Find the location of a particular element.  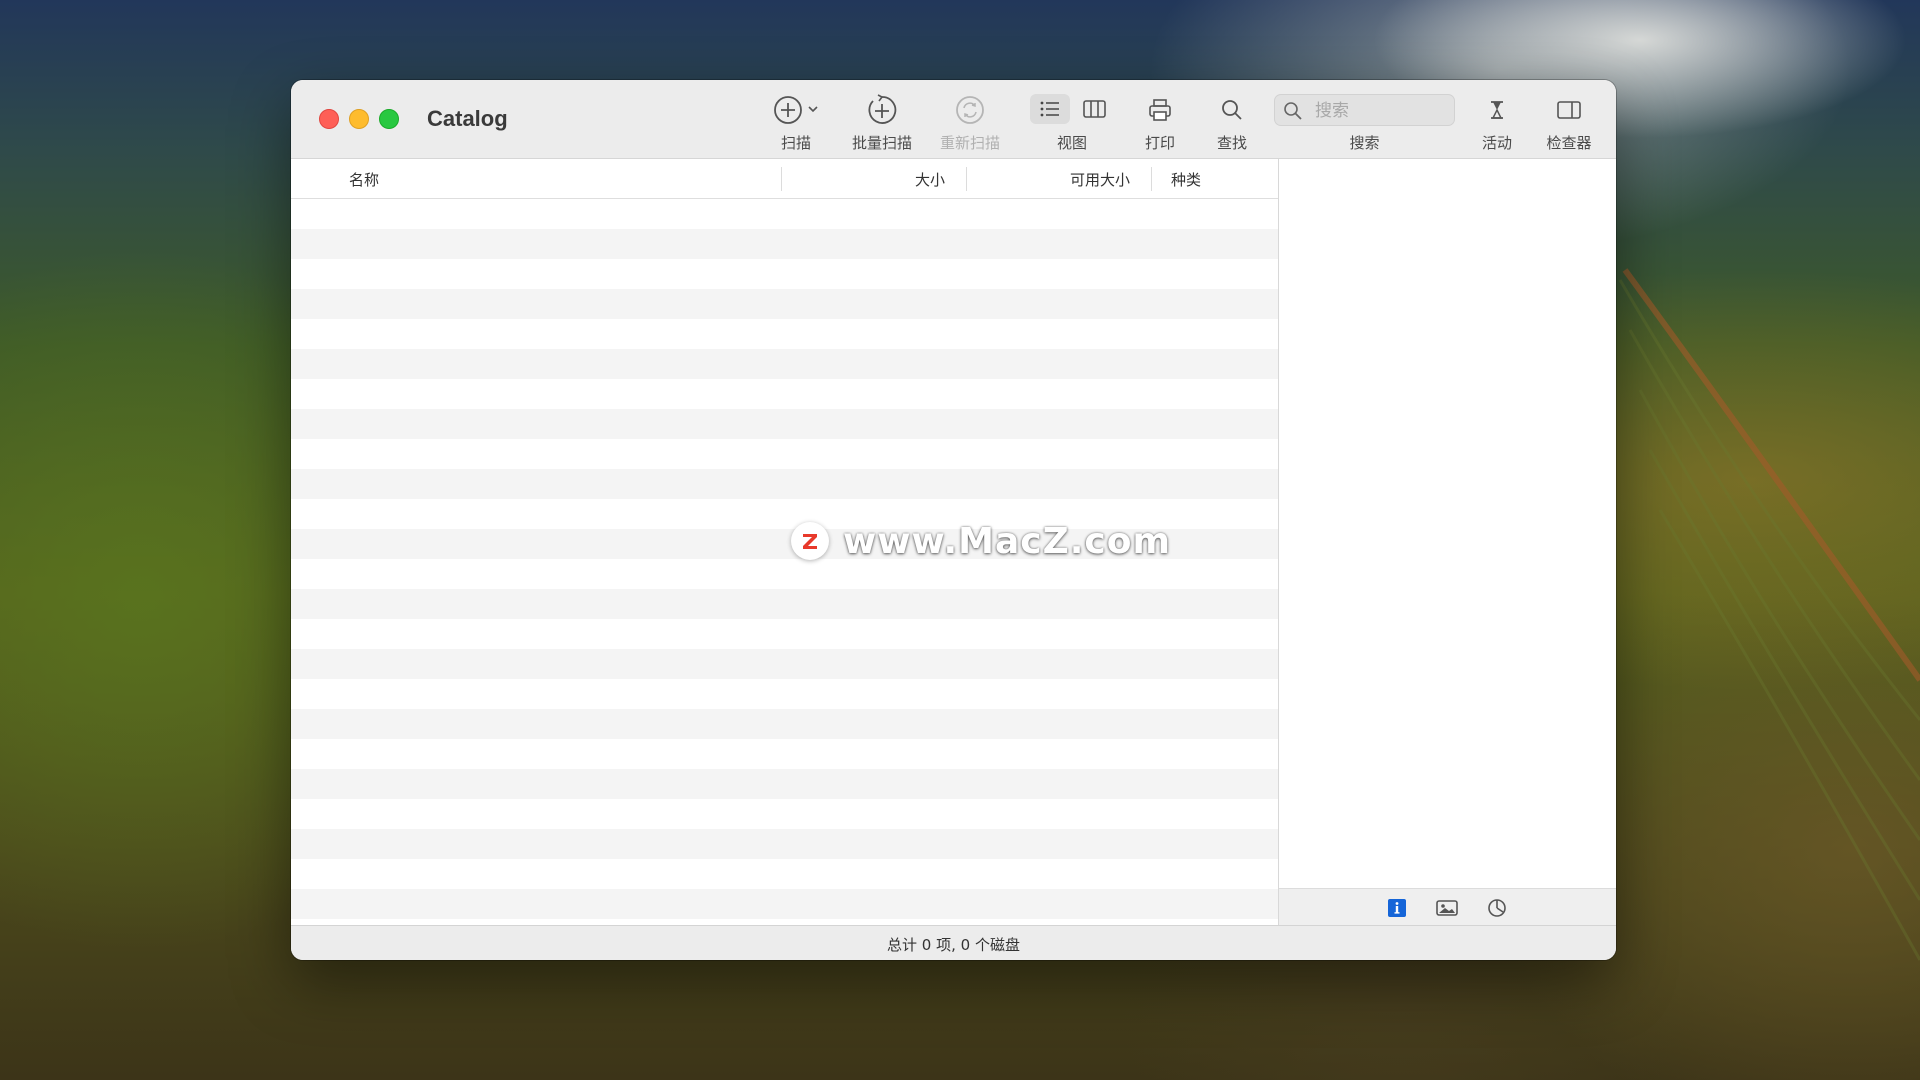

close-button is located at coordinates (329, 119).